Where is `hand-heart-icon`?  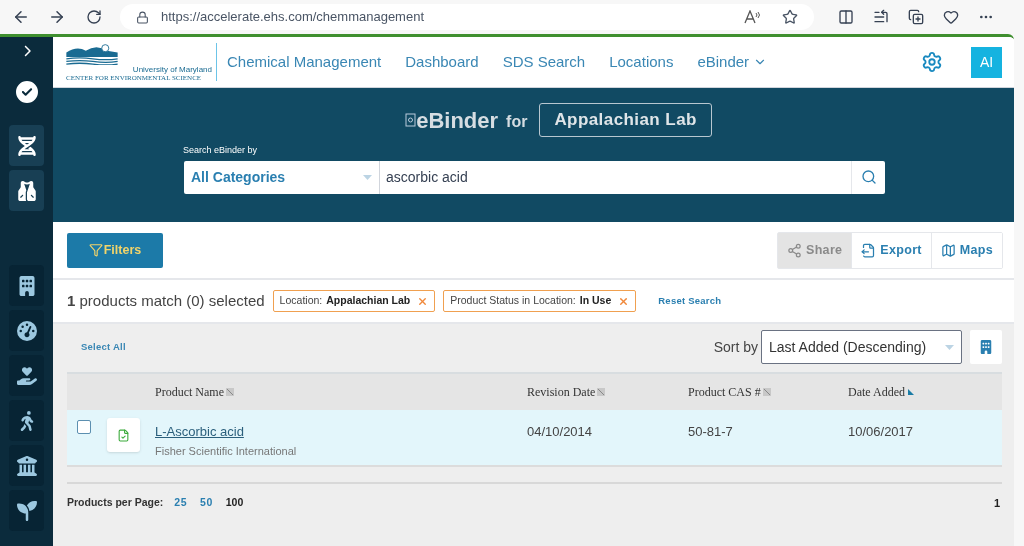
hand-heart-icon is located at coordinates (26, 375).